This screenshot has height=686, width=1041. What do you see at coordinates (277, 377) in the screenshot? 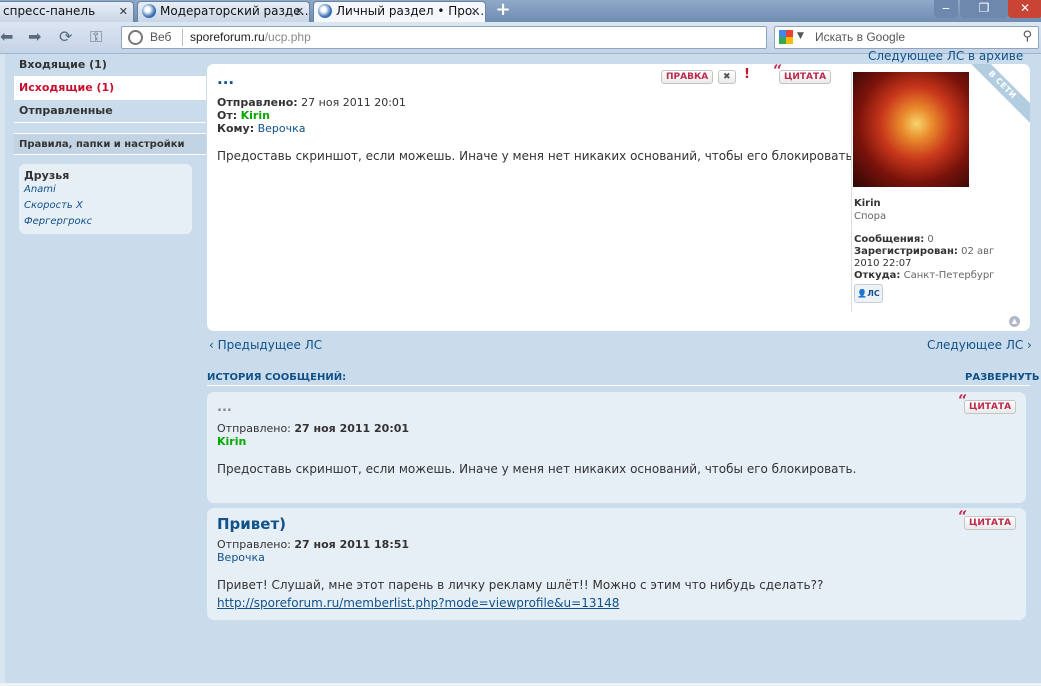
I see `history-title: ИСТОРИЯ СООБЩЕНИЙ:` at bounding box center [277, 377].